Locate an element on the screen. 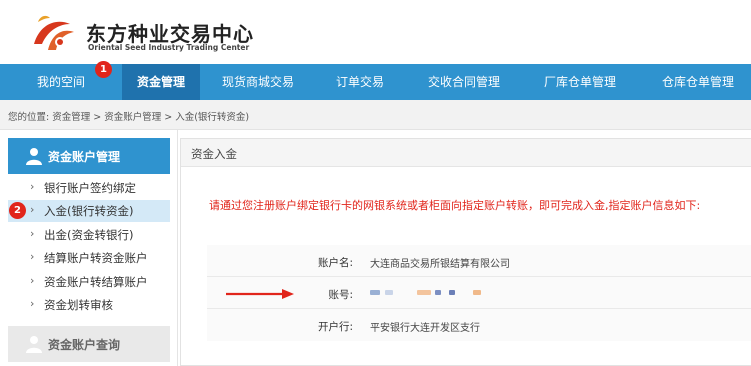 This screenshot has height=366, width=751. sidebar-item-deposit: › 入金(银行转资金) is located at coordinates (89, 211).